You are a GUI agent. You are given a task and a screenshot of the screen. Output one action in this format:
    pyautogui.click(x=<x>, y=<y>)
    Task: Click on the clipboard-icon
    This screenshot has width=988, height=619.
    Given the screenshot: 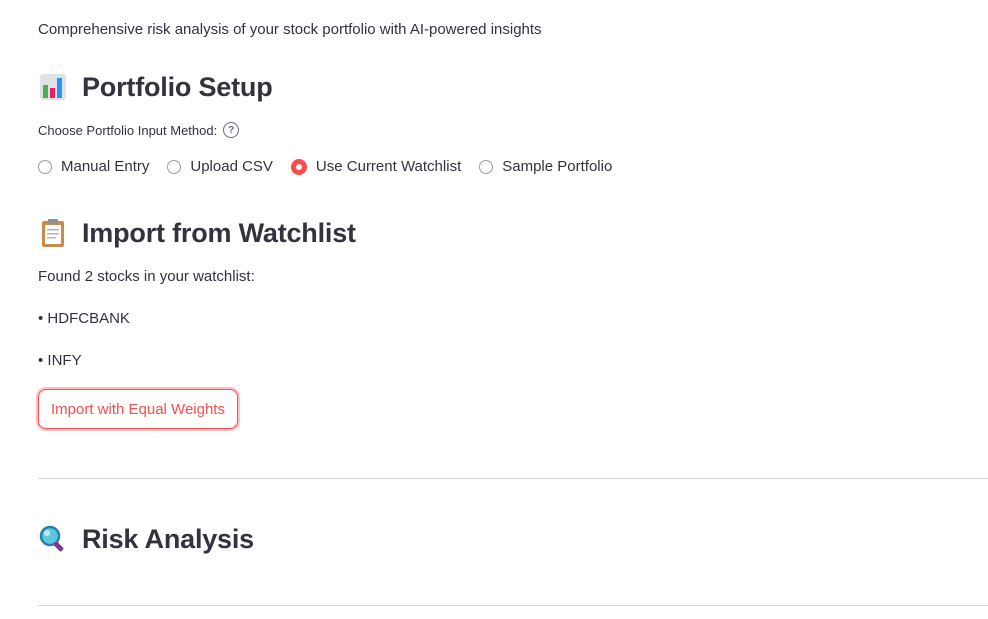 What is the action you would take?
    pyautogui.click(x=53, y=233)
    